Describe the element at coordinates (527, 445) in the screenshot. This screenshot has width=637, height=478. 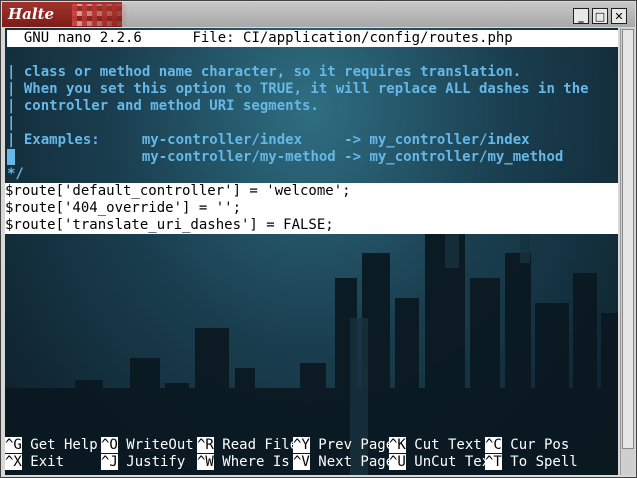
I see `shortcut-cur-pos: ^C Cur Pos` at that location.